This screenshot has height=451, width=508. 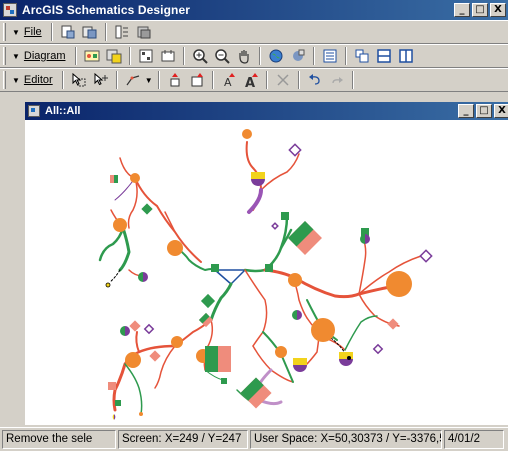 I want to click on text-down-button: A, so click(x=251, y=80).